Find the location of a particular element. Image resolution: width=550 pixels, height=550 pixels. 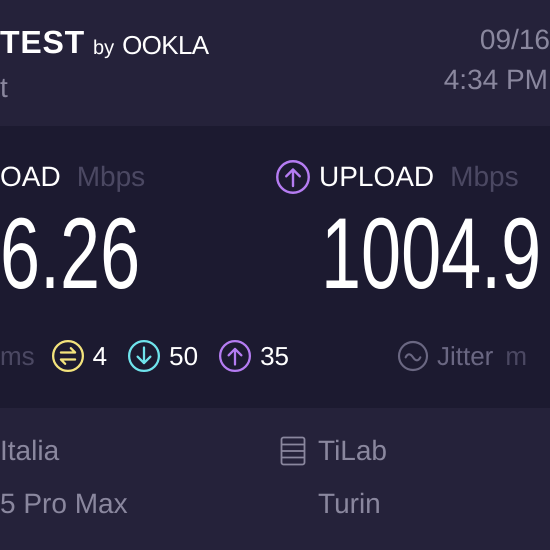

result-label: UPLOAD is located at coordinates (376, 177).